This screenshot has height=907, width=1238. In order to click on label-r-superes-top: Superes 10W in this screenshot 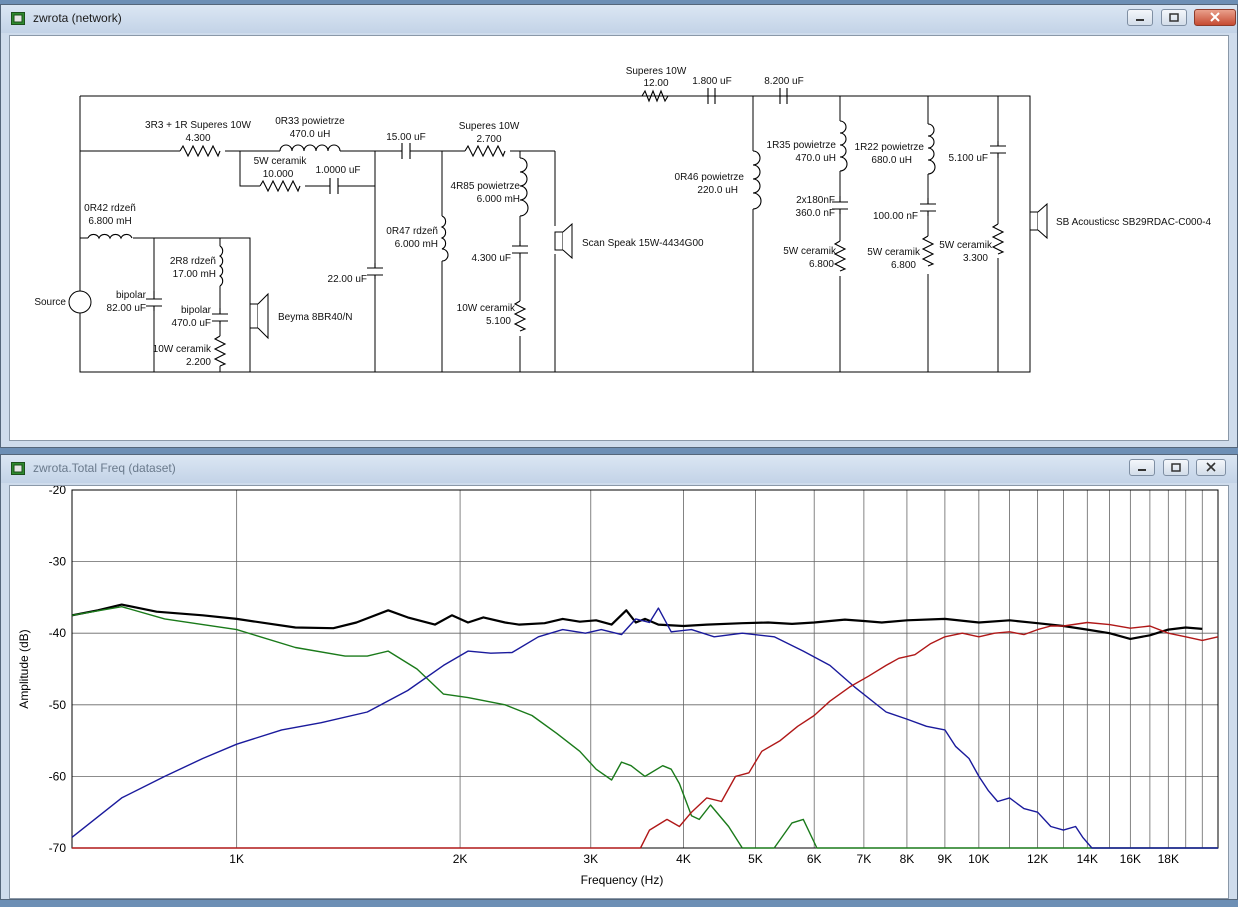, I will do `click(656, 71)`.